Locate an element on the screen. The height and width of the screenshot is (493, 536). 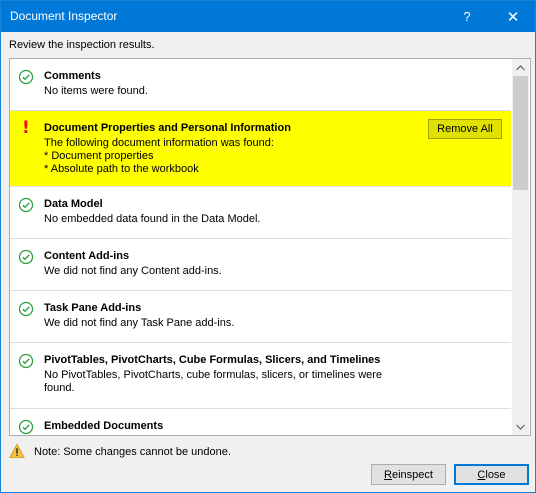
reinspect-button: Reinspect is located at coordinates (408, 474).